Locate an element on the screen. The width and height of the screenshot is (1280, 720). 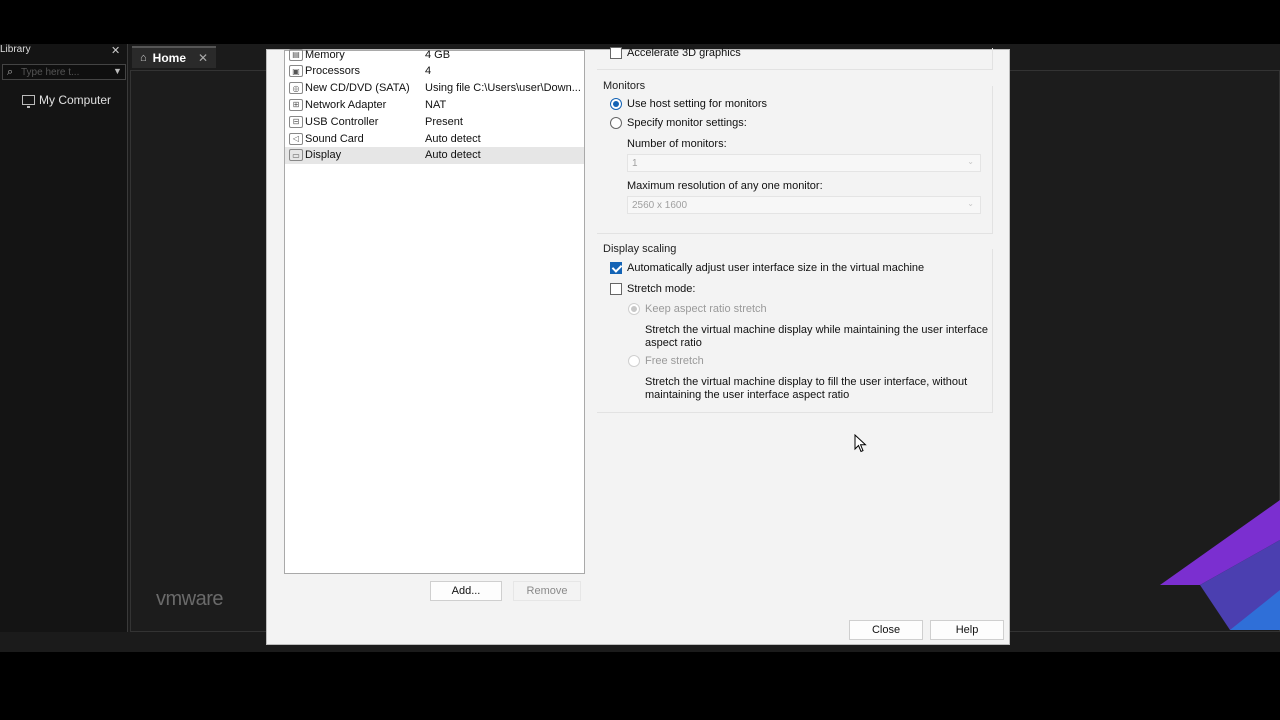
bottom-letterbox is located at coordinates (640, 686).